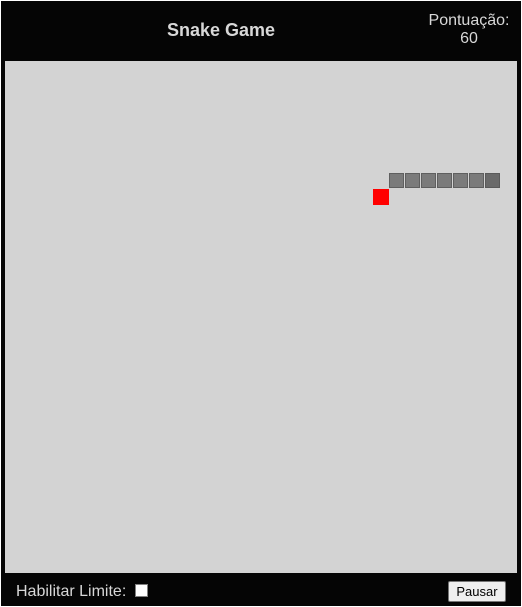  Describe the element at coordinates (492, 180) in the screenshot. I see `snake-head` at that location.